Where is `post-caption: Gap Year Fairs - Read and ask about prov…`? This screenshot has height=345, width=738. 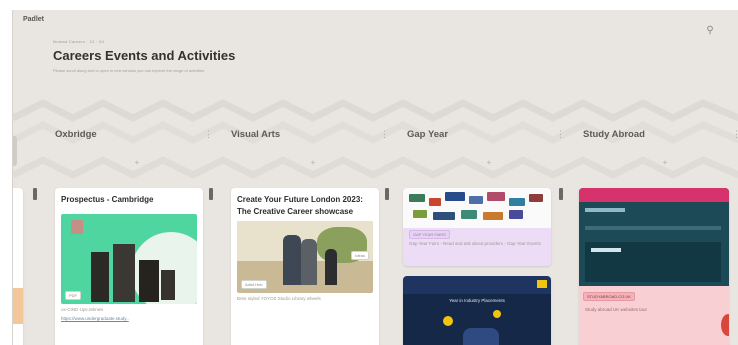
post-caption: Gap Year Fairs - Read and ask about prov… is located at coordinates (475, 243).